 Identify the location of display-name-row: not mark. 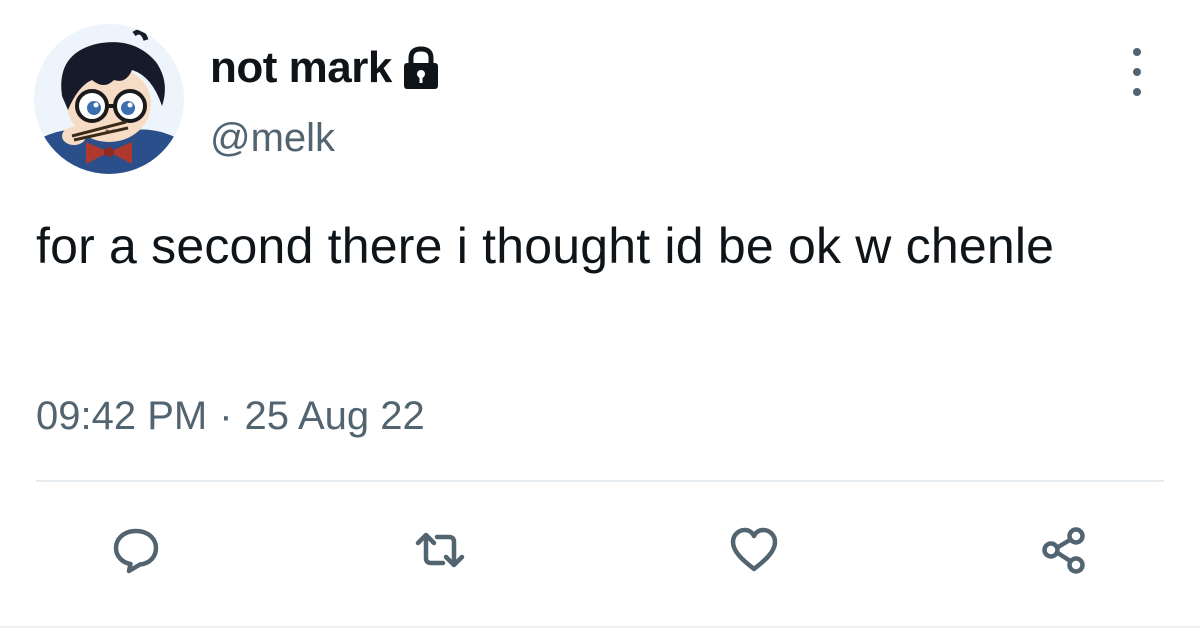
(326, 68).